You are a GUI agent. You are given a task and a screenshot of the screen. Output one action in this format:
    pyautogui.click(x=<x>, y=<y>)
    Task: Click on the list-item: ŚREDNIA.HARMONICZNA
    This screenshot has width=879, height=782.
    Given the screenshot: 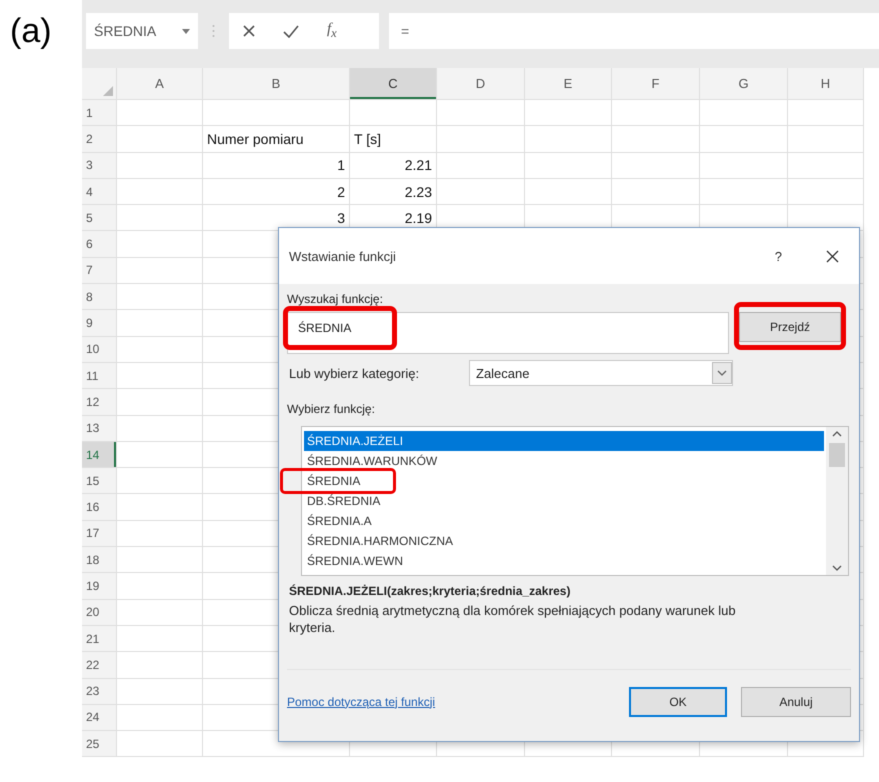 What is the action you would take?
    pyautogui.click(x=381, y=541)
    